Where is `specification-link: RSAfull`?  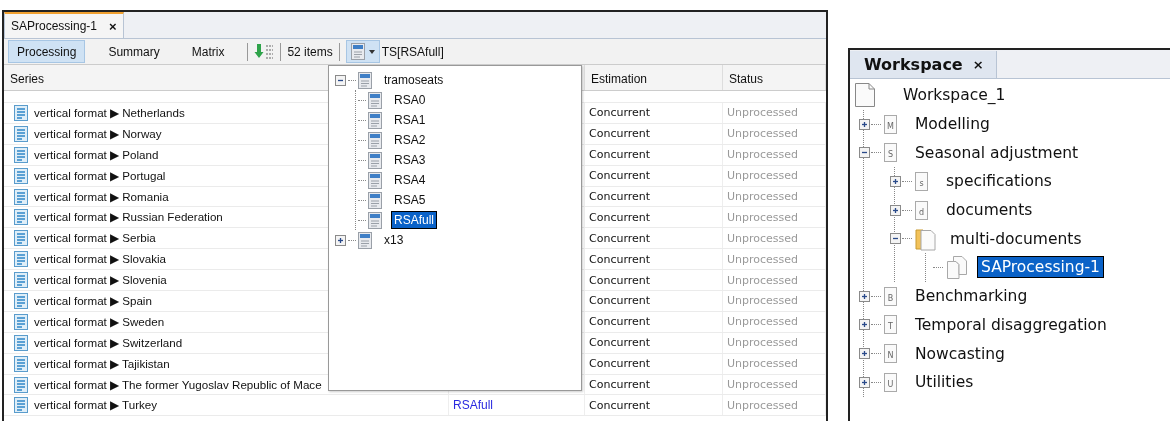
specification-link: RSAfull is located at coordinates (473, 405).